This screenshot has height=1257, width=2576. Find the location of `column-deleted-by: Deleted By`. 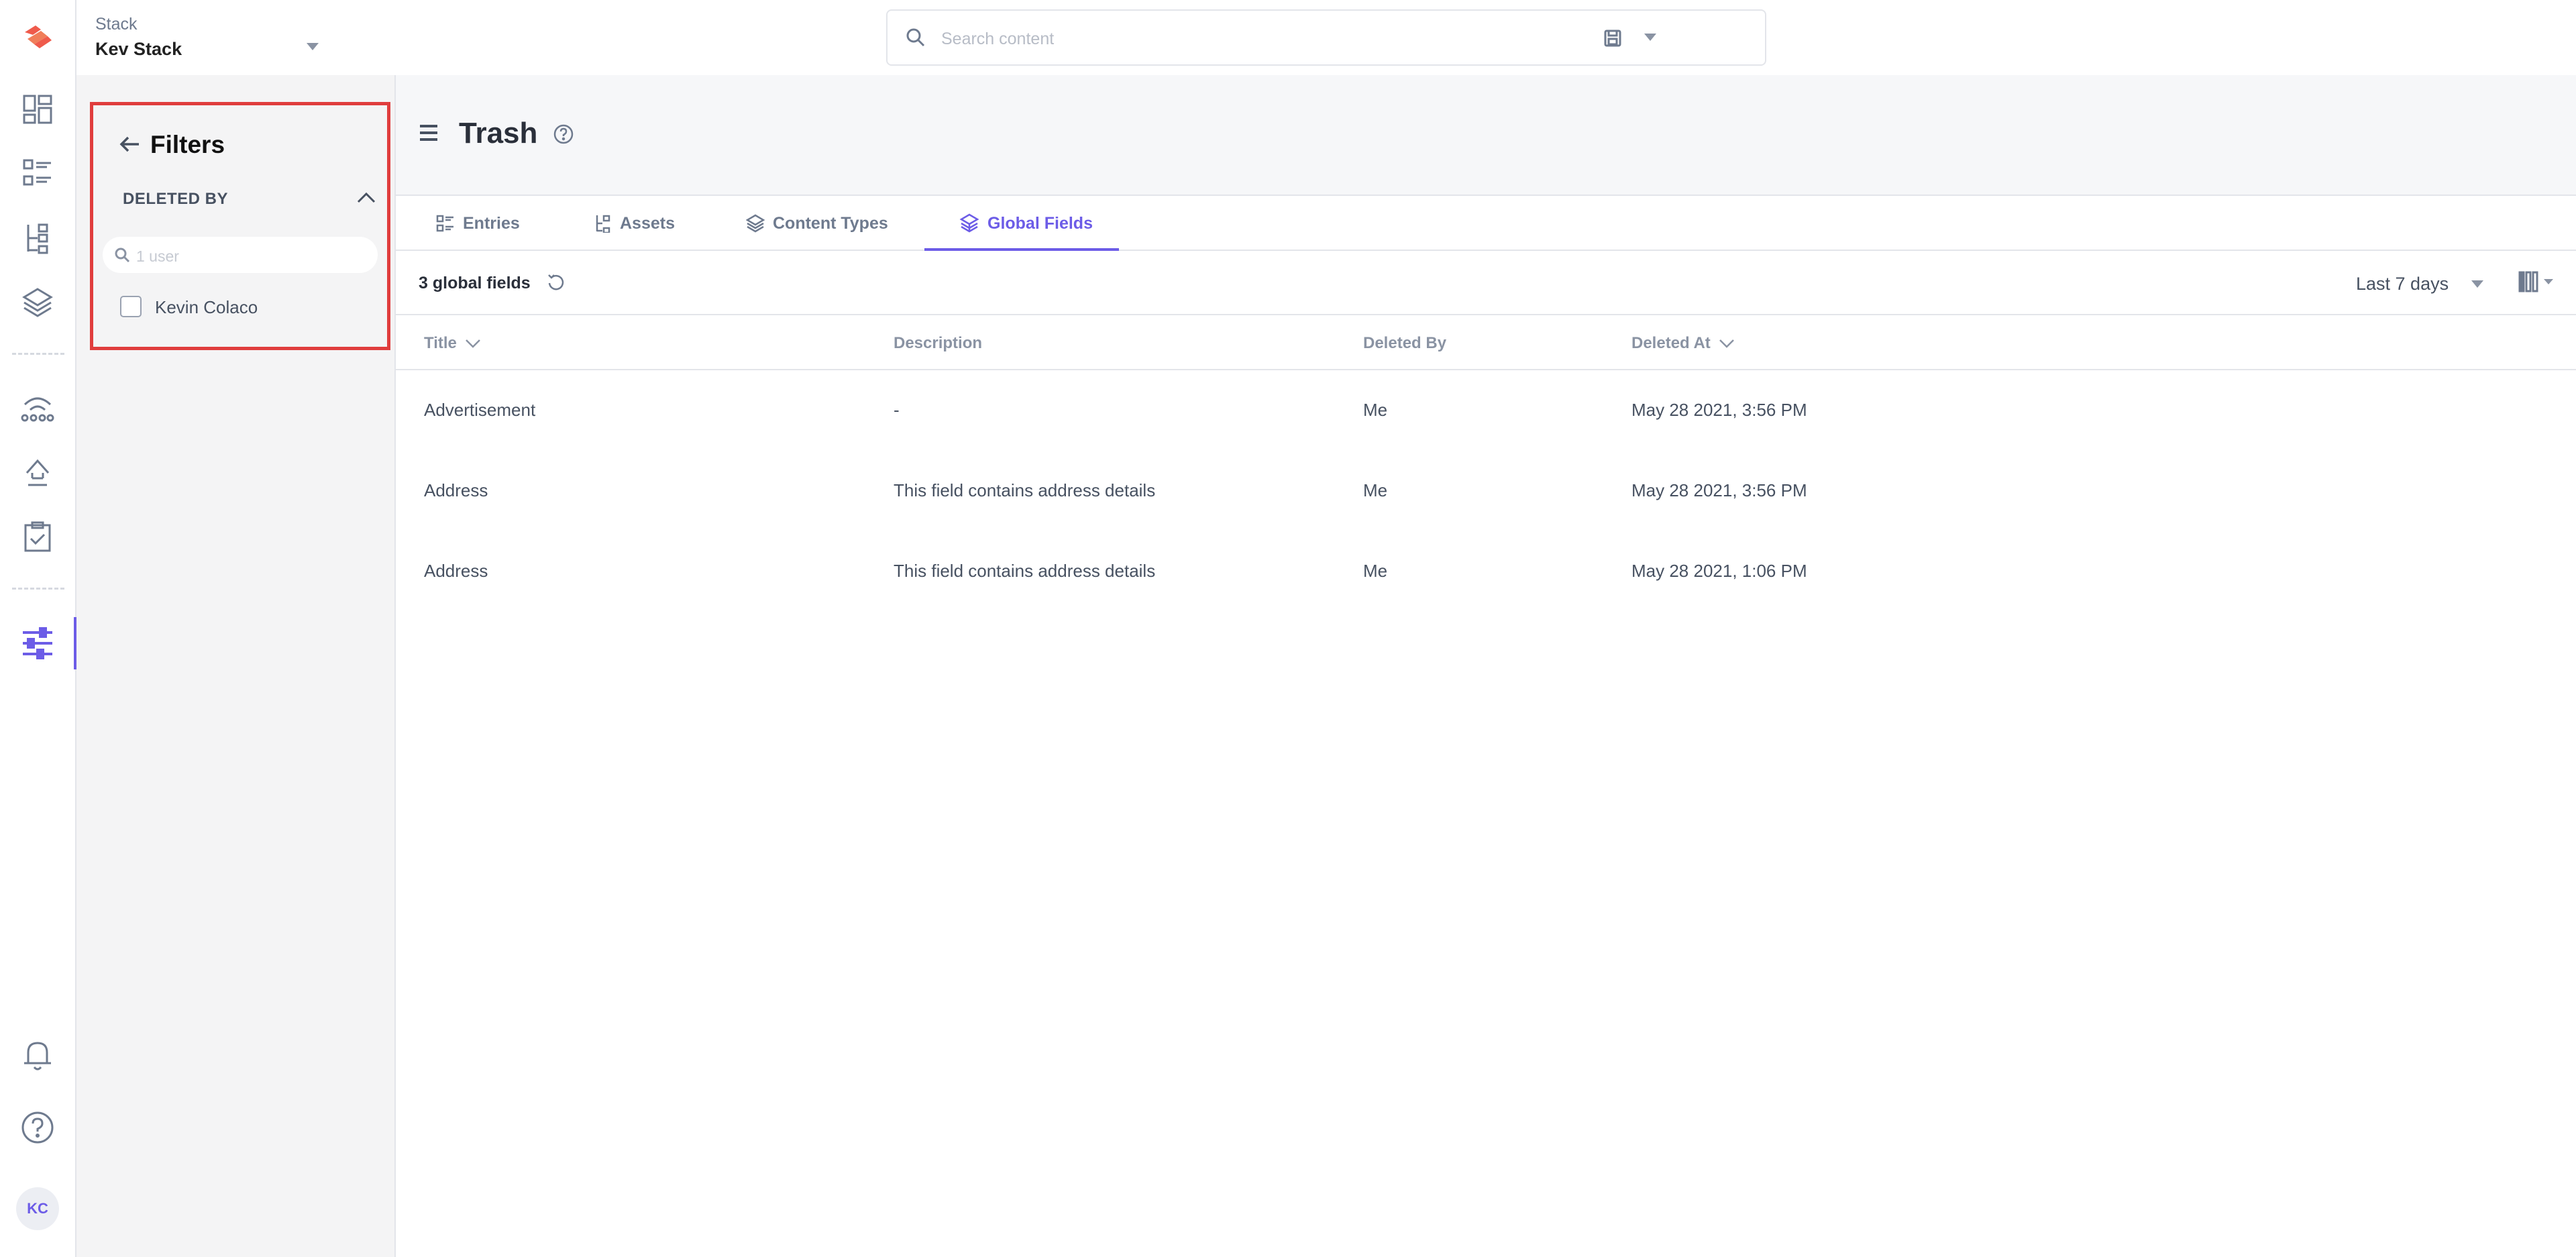

column-deleted-by: Deleted By is located at coordinates (1405, 343).